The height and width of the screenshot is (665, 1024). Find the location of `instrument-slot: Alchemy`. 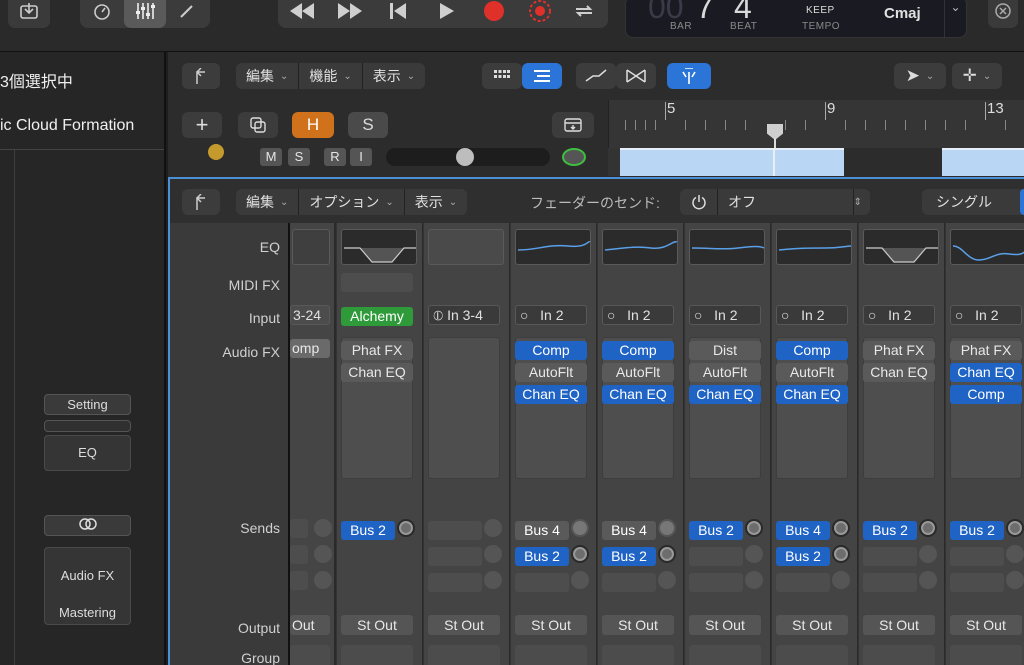

instrument-slot: Alchemy is located at coordinates (377, 316).